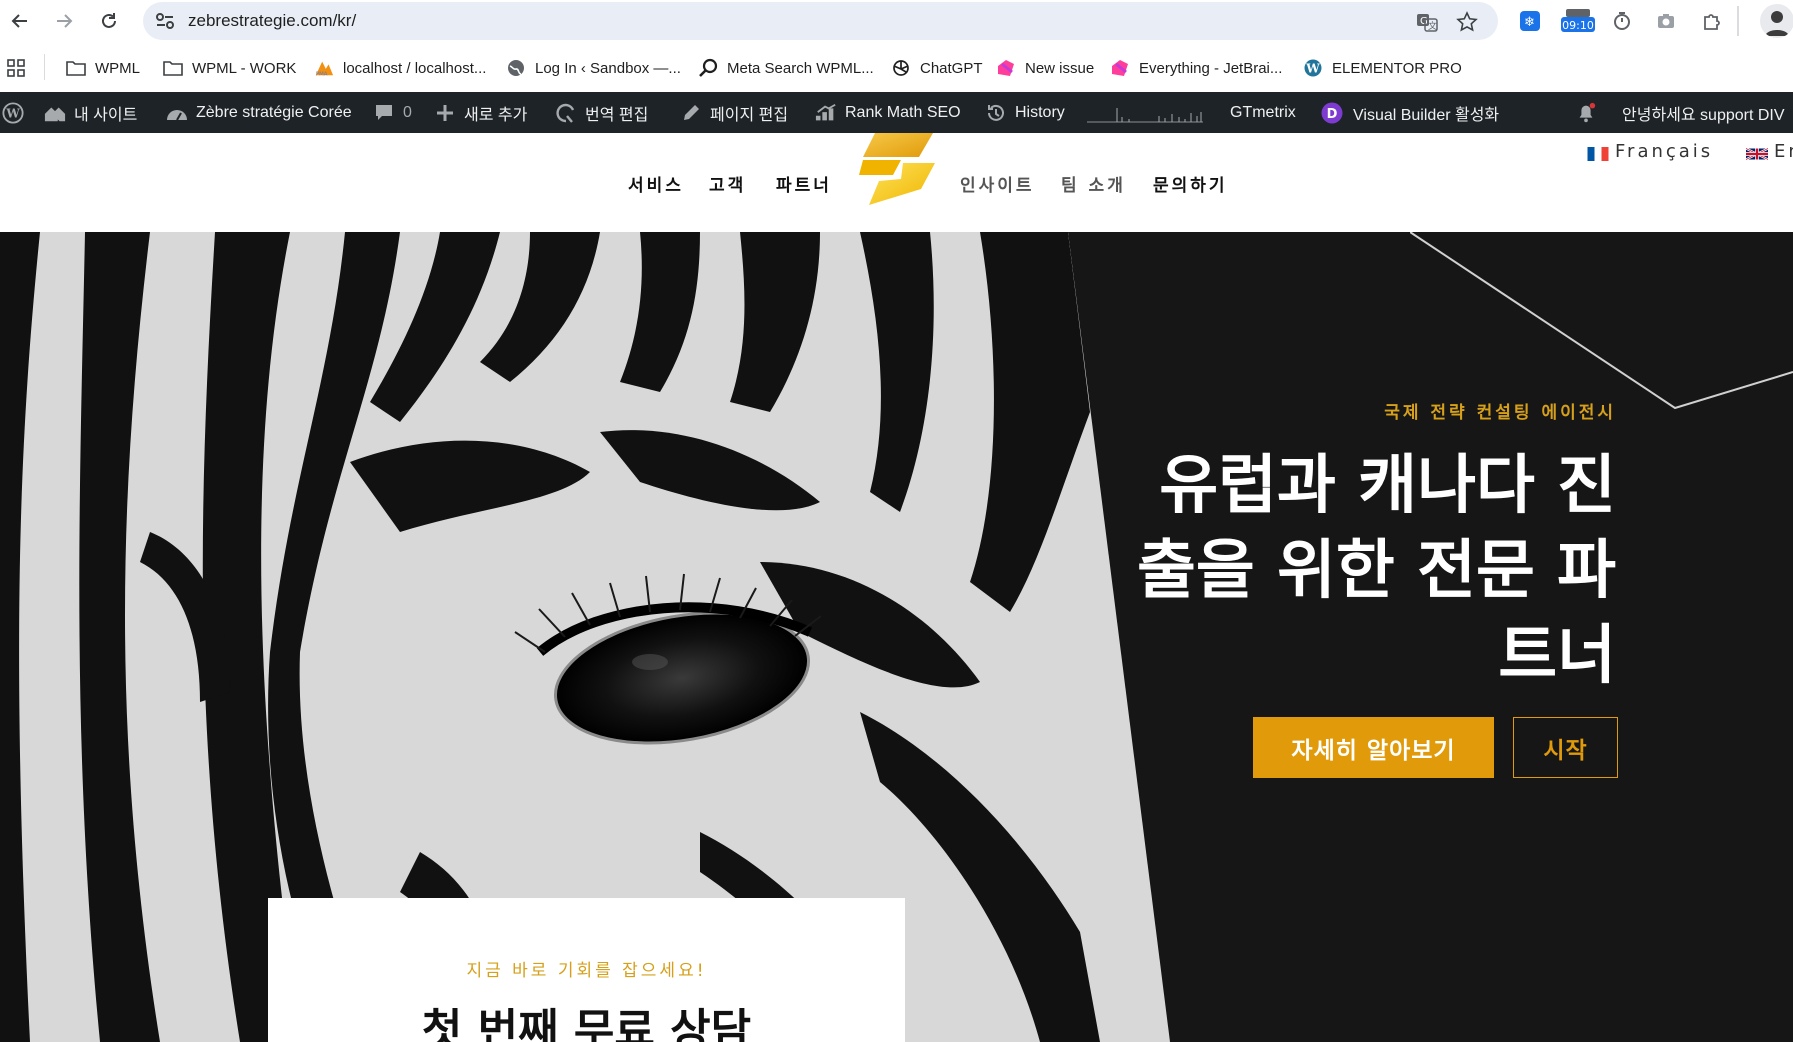  Describe the element at coordinates (64, 21) in the screenshot. I see `forward-icon` at that location.